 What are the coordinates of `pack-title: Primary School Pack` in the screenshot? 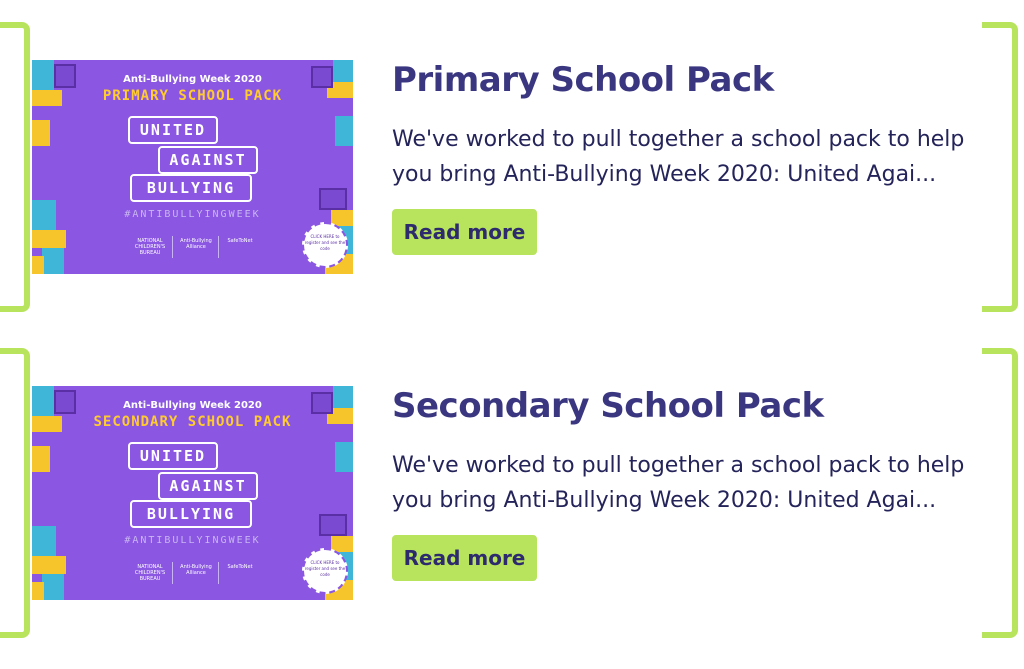 It's located at (583, 80).